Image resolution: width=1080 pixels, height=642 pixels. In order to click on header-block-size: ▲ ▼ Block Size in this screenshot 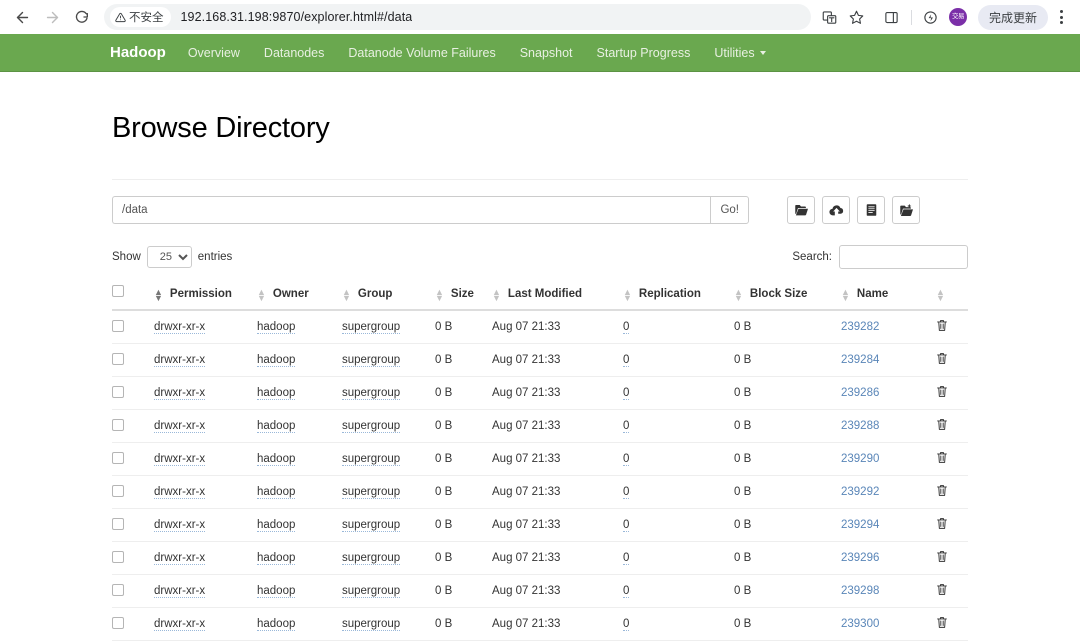, I will do `click(787, 295)`.